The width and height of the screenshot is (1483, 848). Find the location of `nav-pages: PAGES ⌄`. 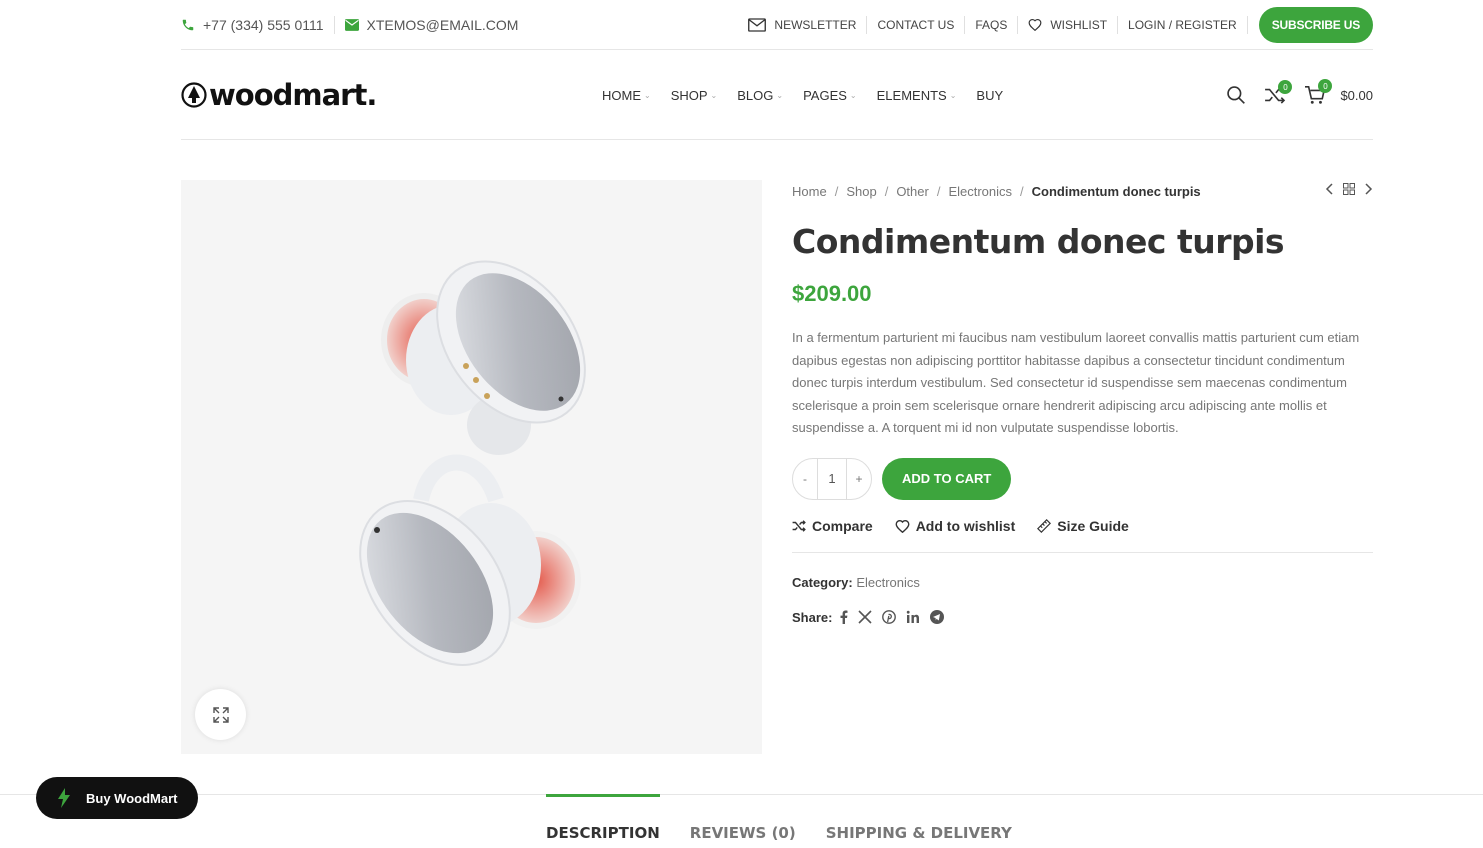

nav-pages: PAGES ⌄ is located at coordinates (830, 95).